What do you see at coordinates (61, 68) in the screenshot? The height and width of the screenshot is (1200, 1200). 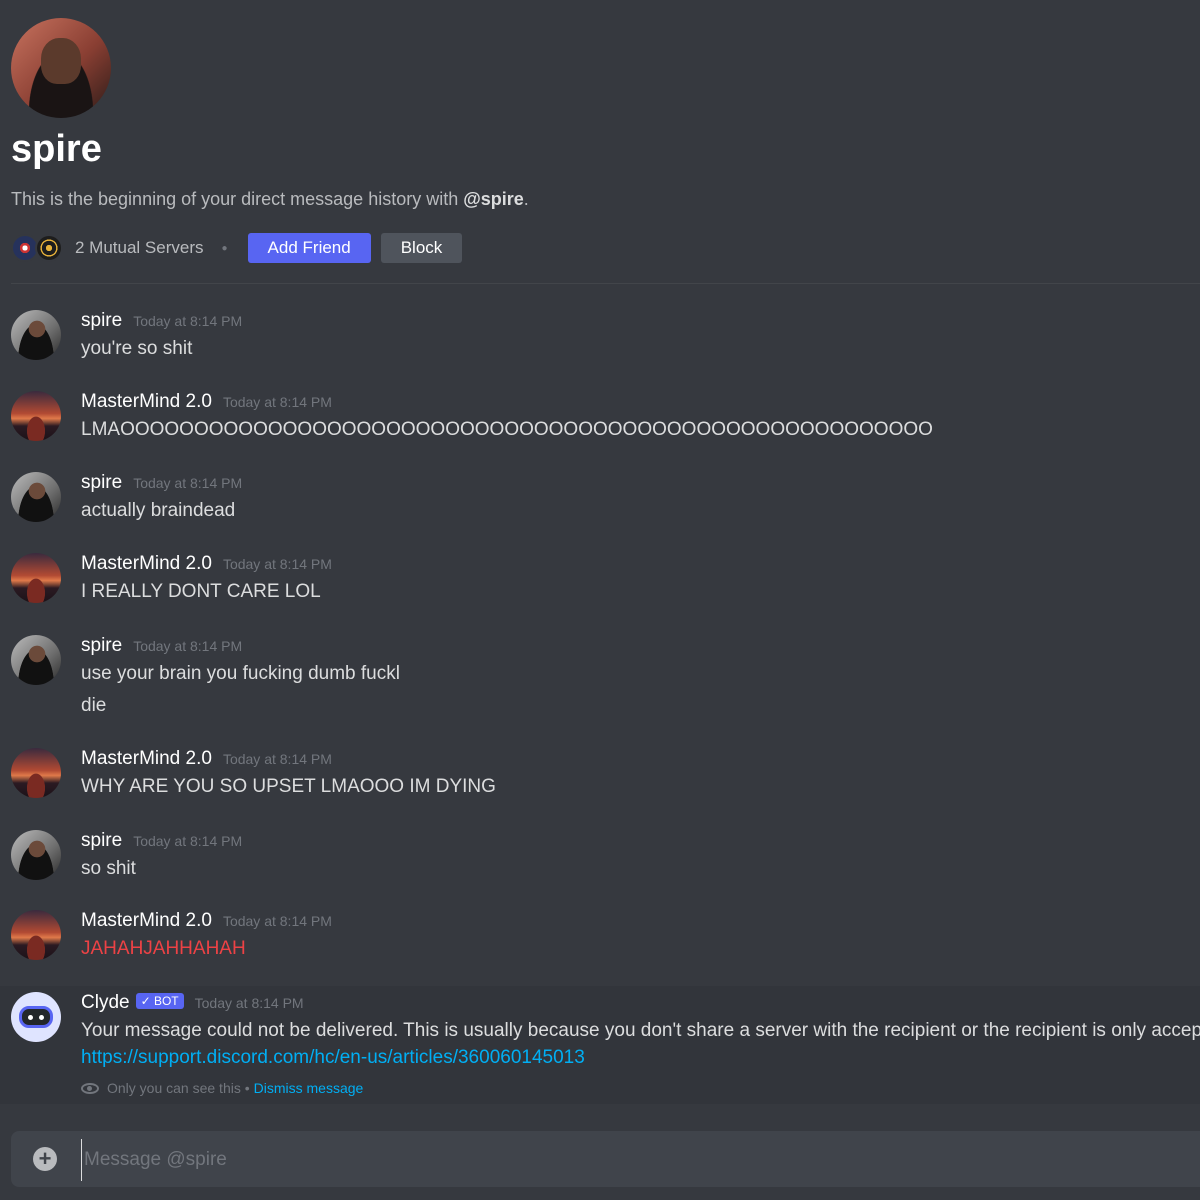 I see `profile-avatar` at bounding box center [61, 68].